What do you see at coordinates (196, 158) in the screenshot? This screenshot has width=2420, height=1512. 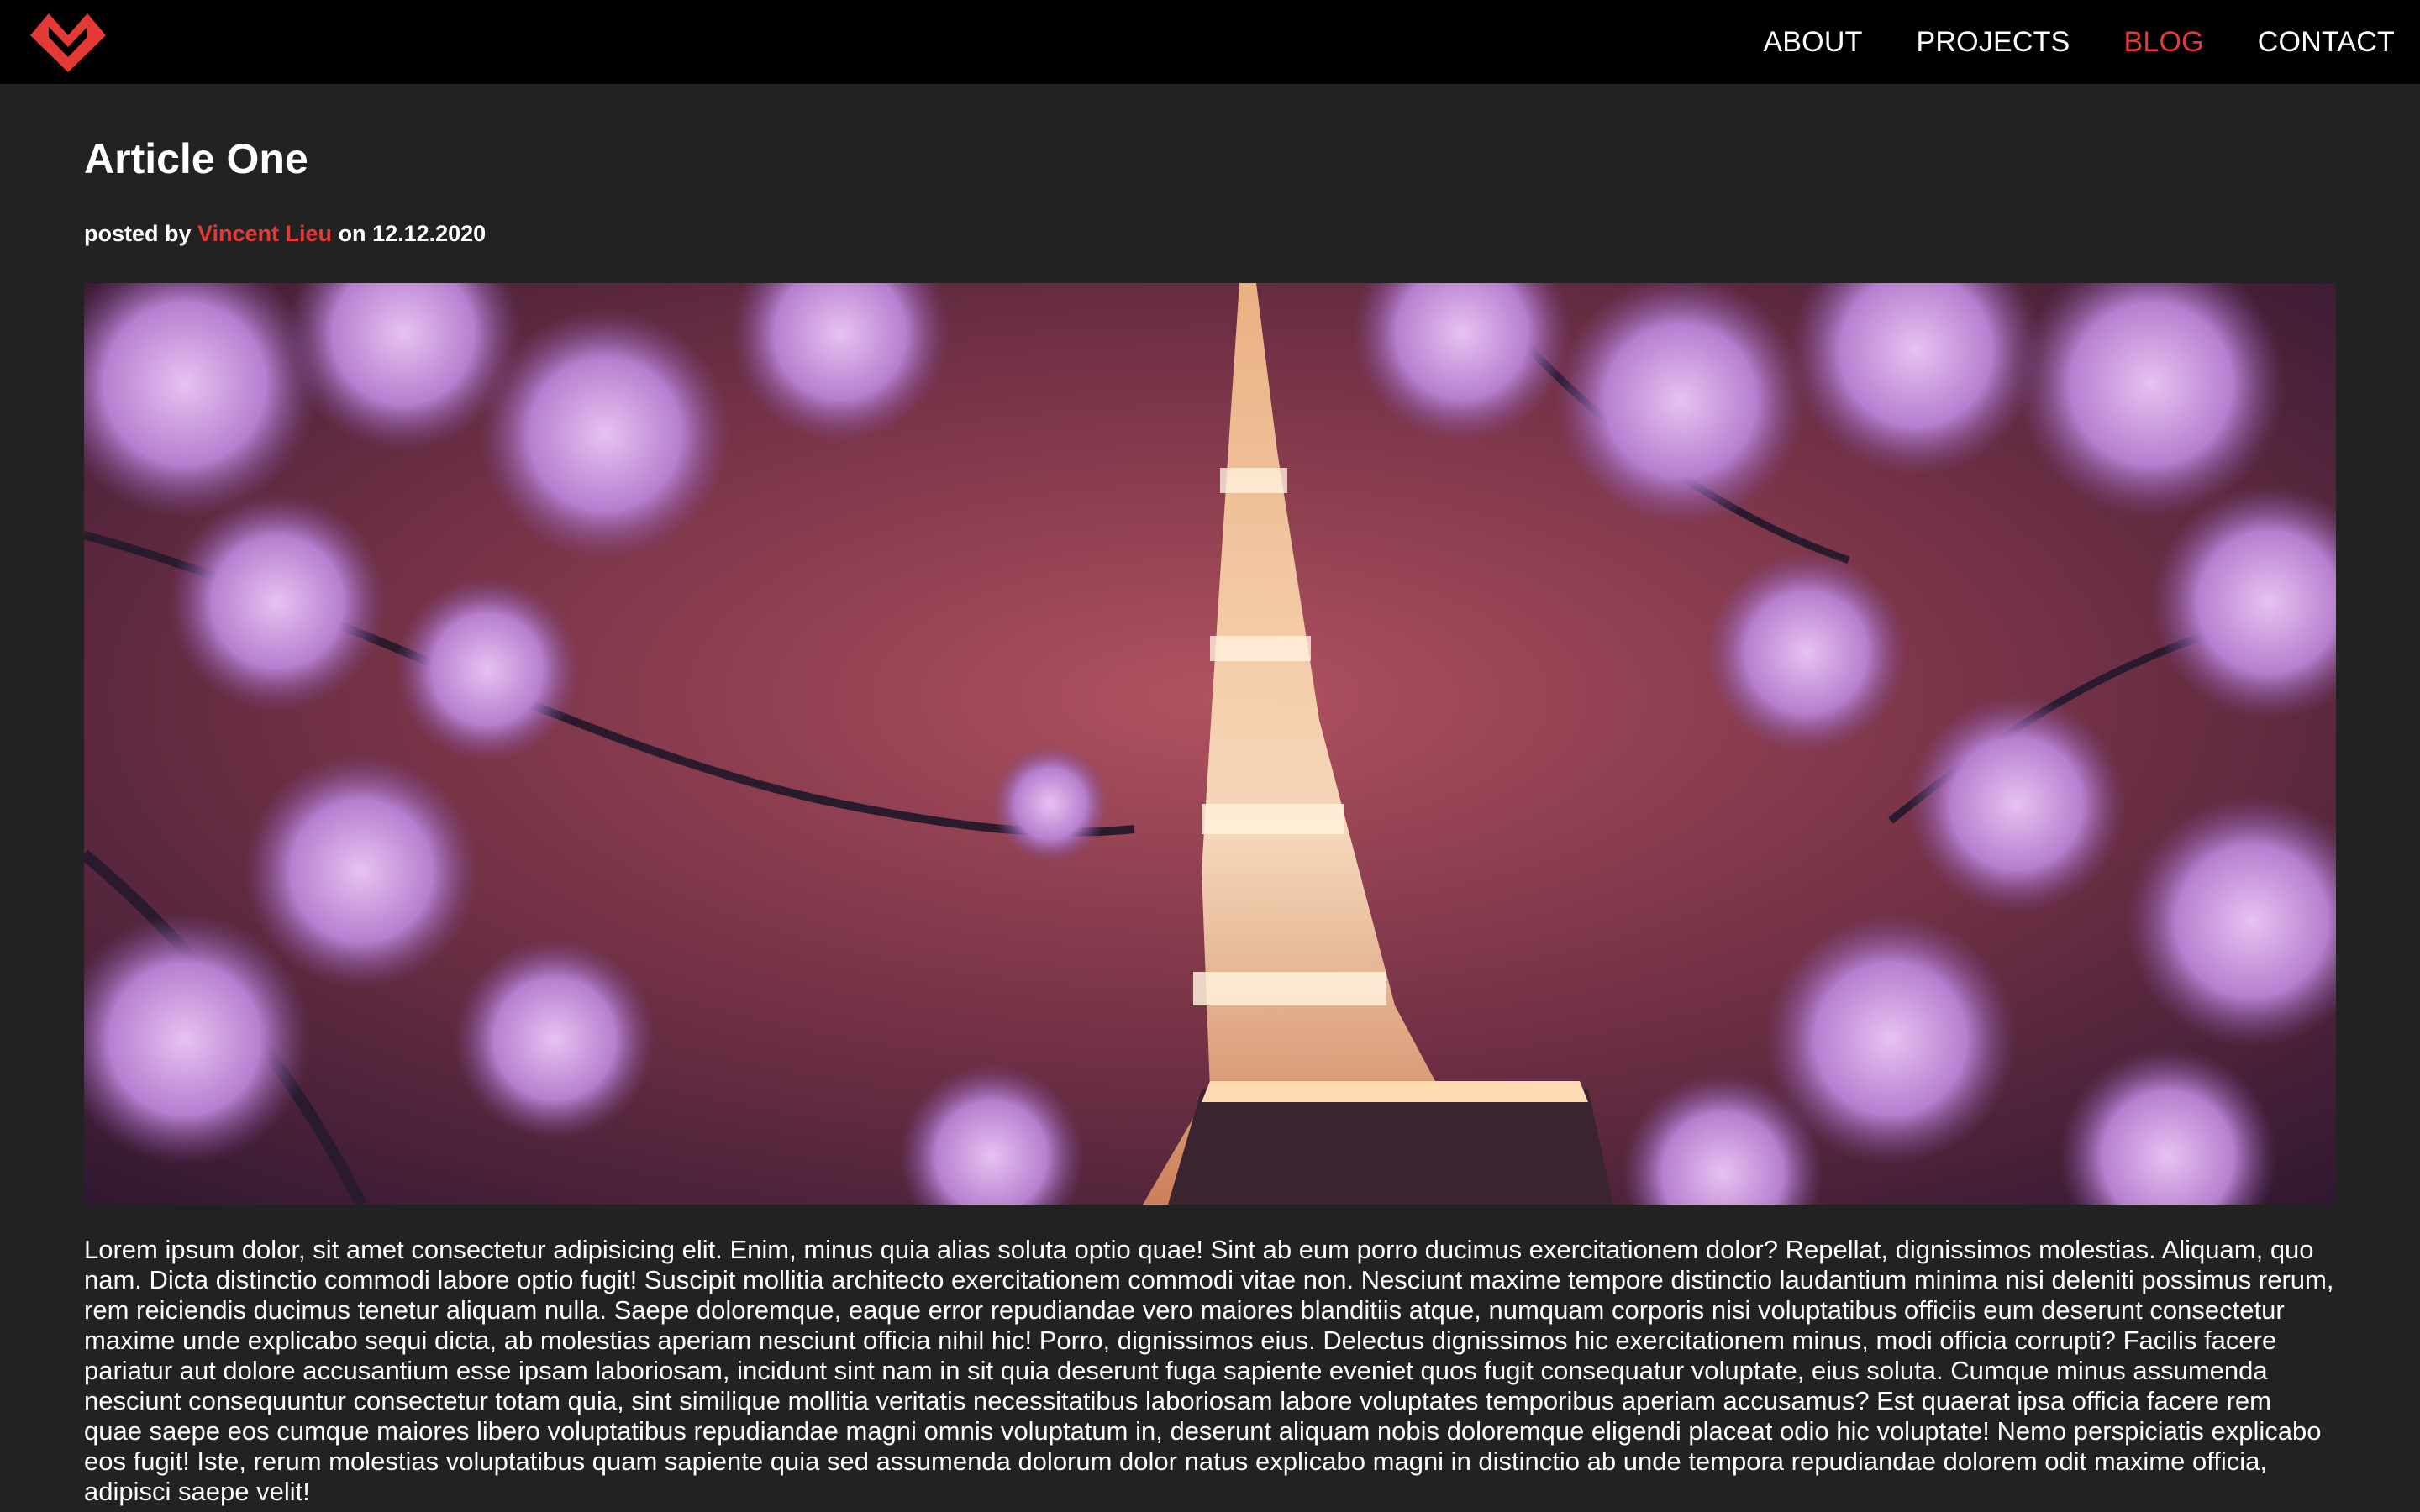 I see `article-title: Article One` at bounding box center [196, 158].